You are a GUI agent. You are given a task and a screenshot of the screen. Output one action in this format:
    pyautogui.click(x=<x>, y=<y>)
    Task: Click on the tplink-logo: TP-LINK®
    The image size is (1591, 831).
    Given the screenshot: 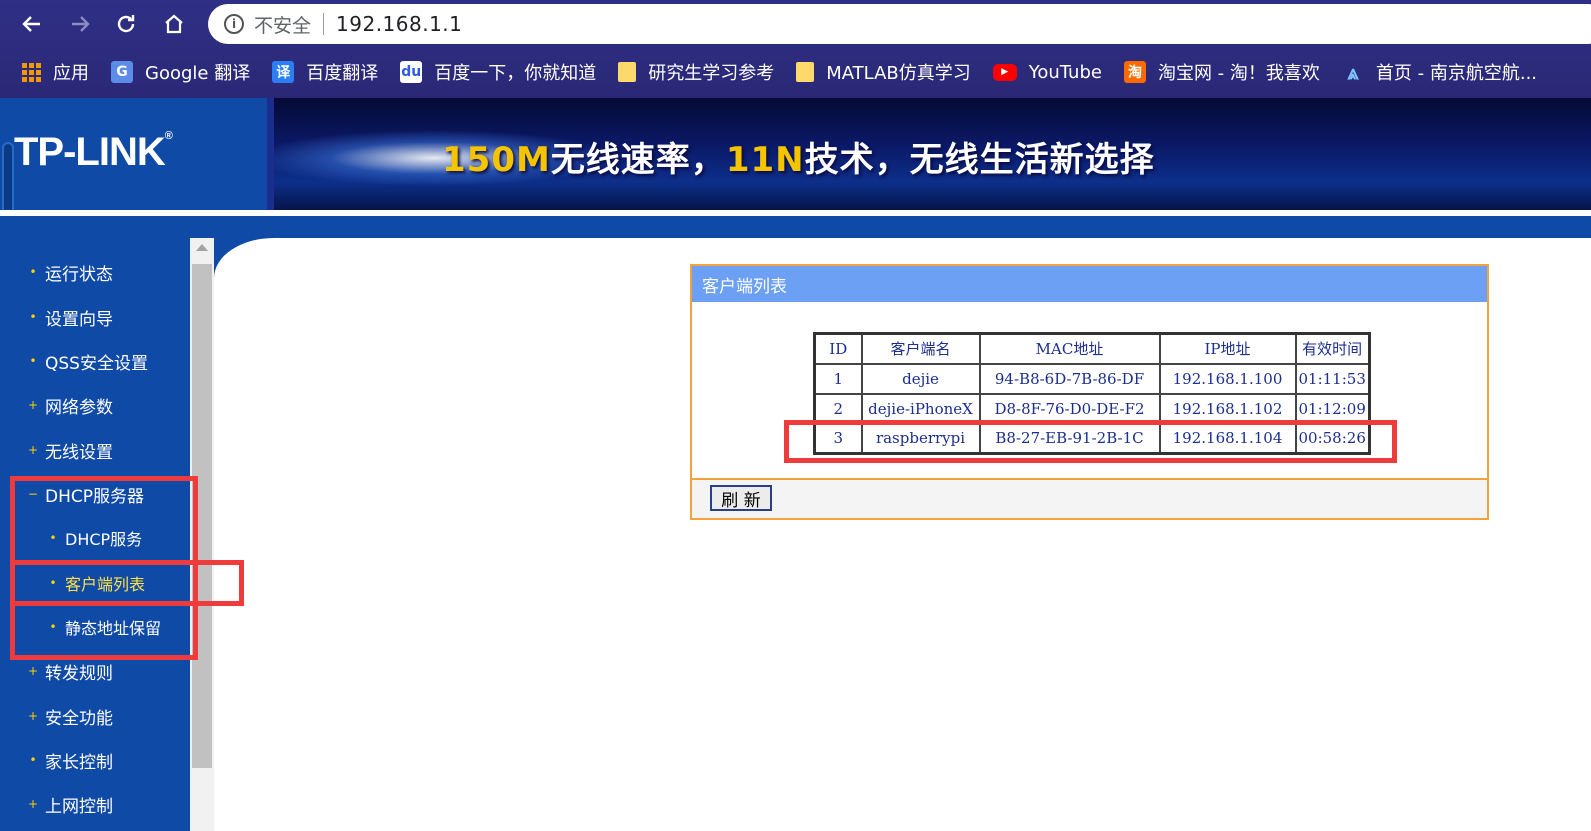 What is the action you would take?
    pyautogui.click(x=93, y=152)
    